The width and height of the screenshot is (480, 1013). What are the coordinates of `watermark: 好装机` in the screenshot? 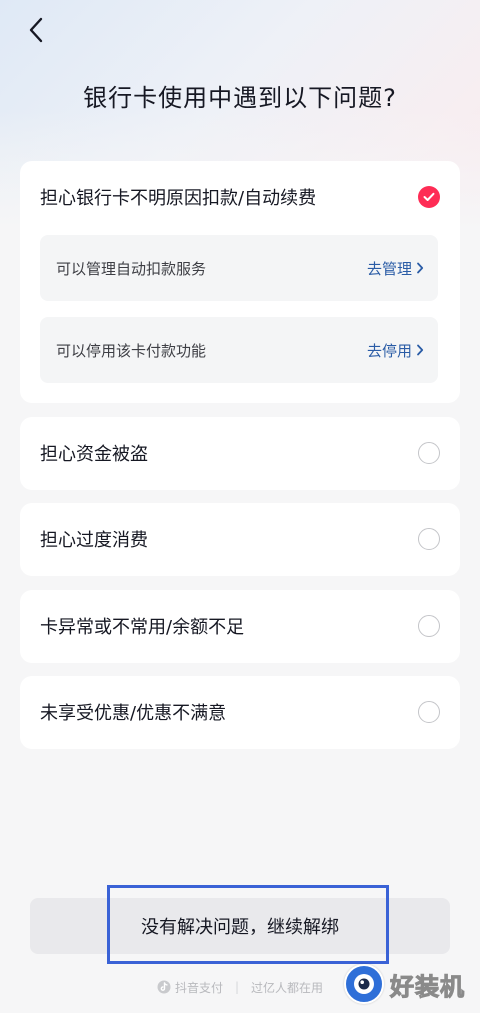 It's located at (410, 984).